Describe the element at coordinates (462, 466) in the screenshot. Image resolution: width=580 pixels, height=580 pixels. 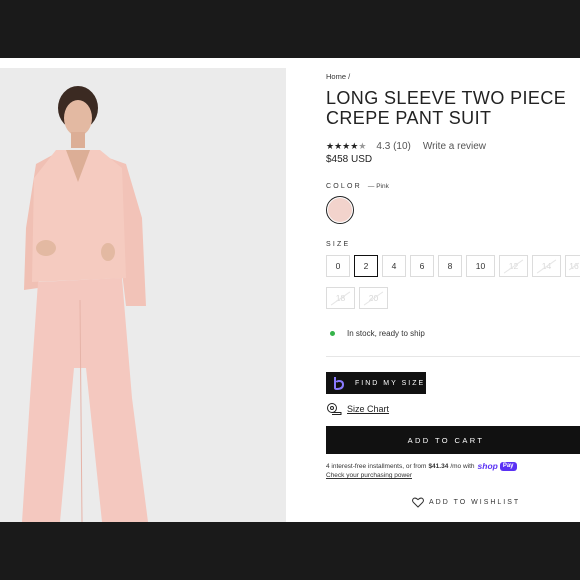
I see `installments-suffix: /mo with` at that location.